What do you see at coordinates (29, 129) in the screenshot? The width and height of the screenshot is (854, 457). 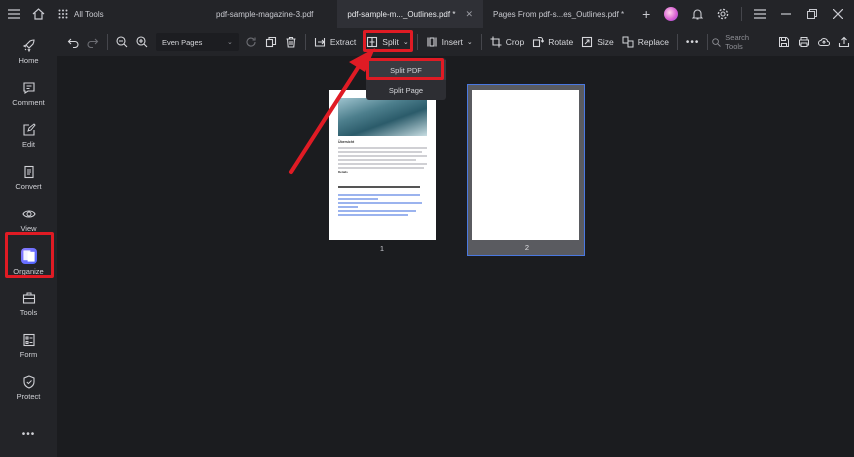 I see `edit-icon` at bounding box center [29, 129].